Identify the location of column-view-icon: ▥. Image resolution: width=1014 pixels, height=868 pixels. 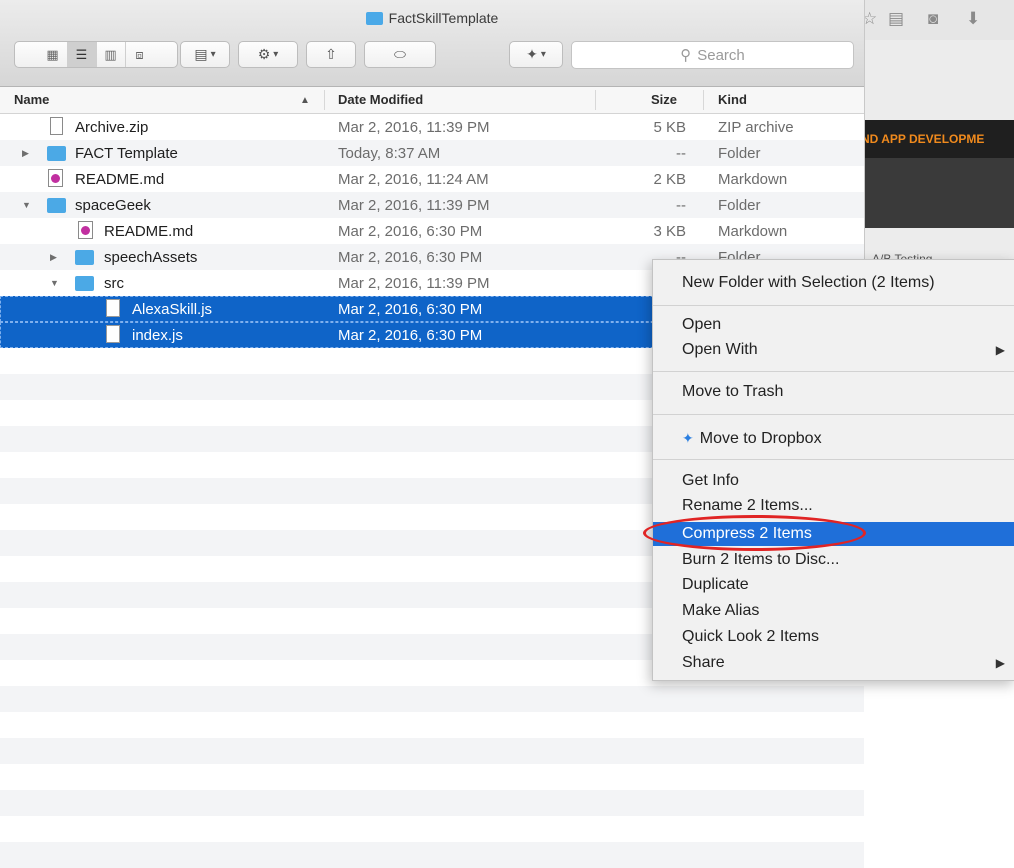
(111, 54).